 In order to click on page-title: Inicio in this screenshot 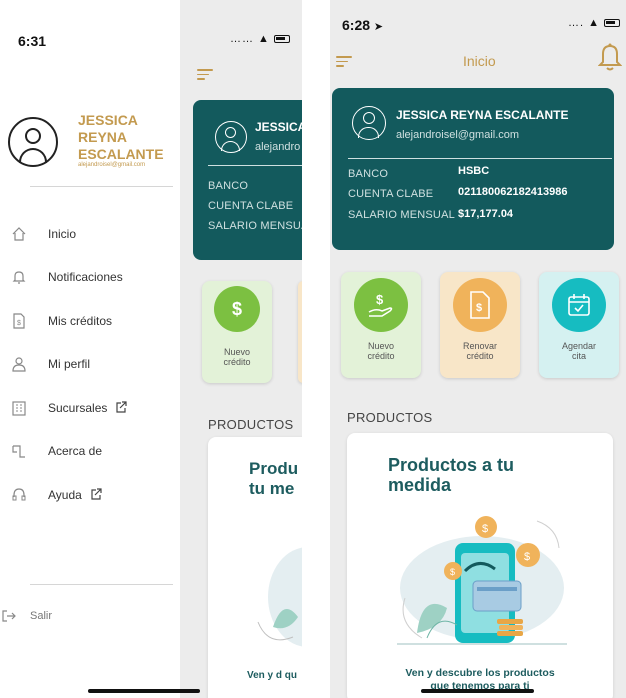, I will do `click(479, 61)`.